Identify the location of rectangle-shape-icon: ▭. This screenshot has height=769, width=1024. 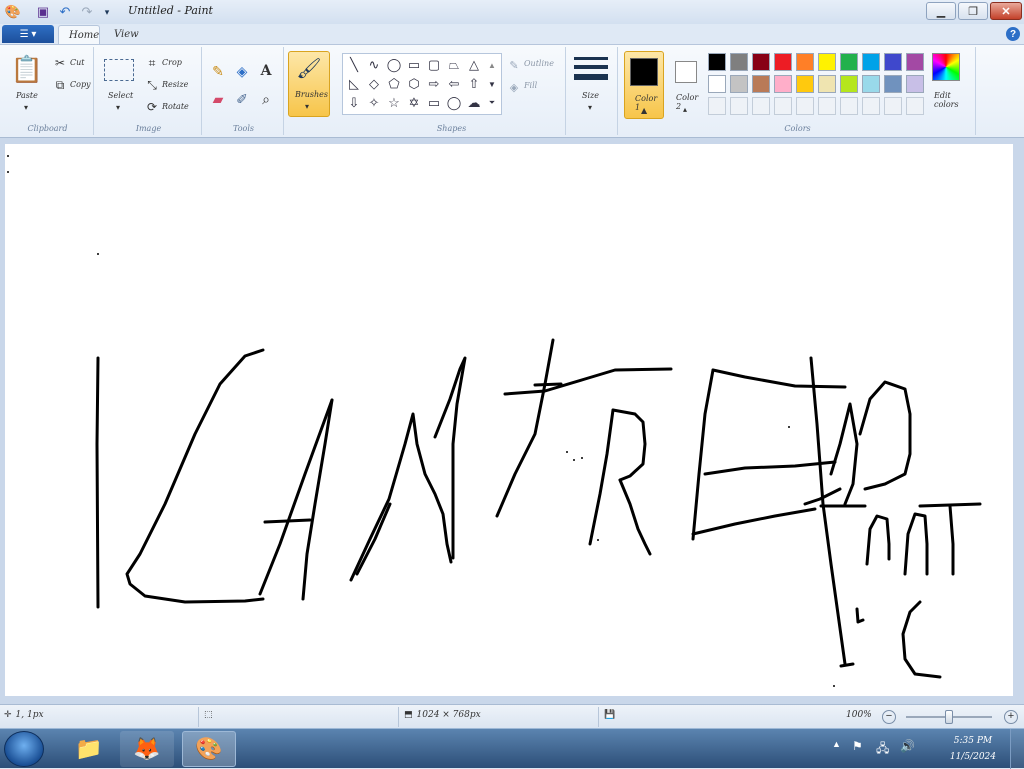
(414, 65).